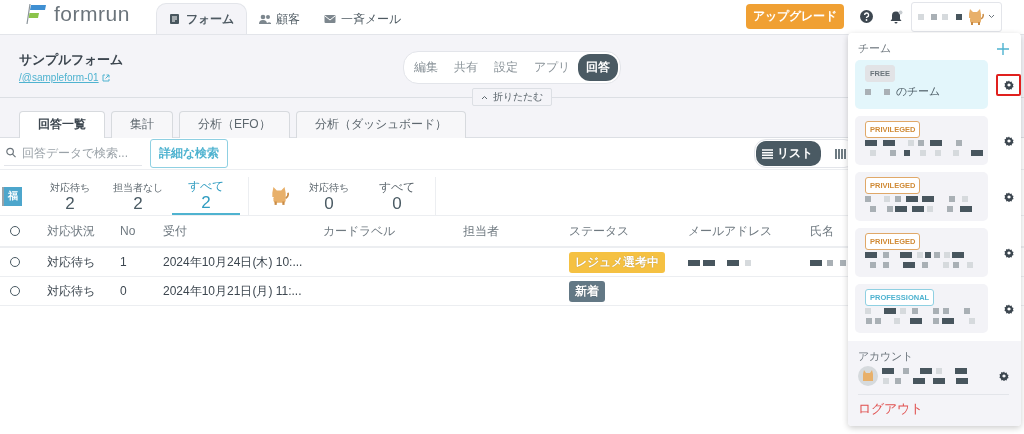  Describe the element at coordinates (886, 356) in the screenshot. I see `section-title: アカウント` at that location.